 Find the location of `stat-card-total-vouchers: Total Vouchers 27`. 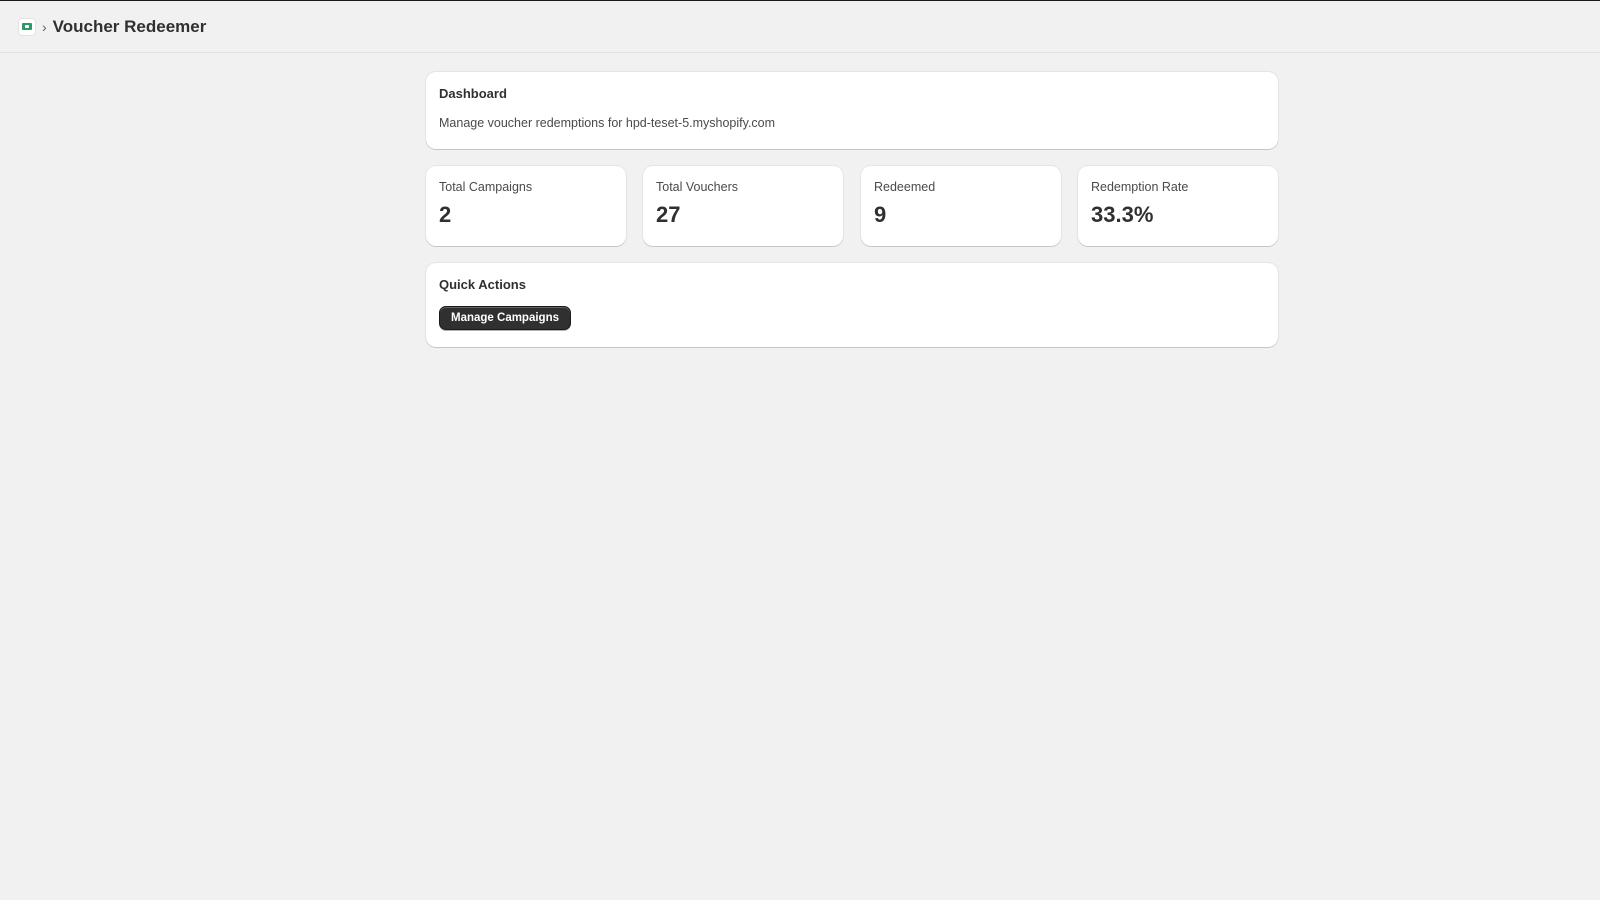

stat-card-total-vouchers: Total Vouchers 27 is located at coordinates (743, 206).